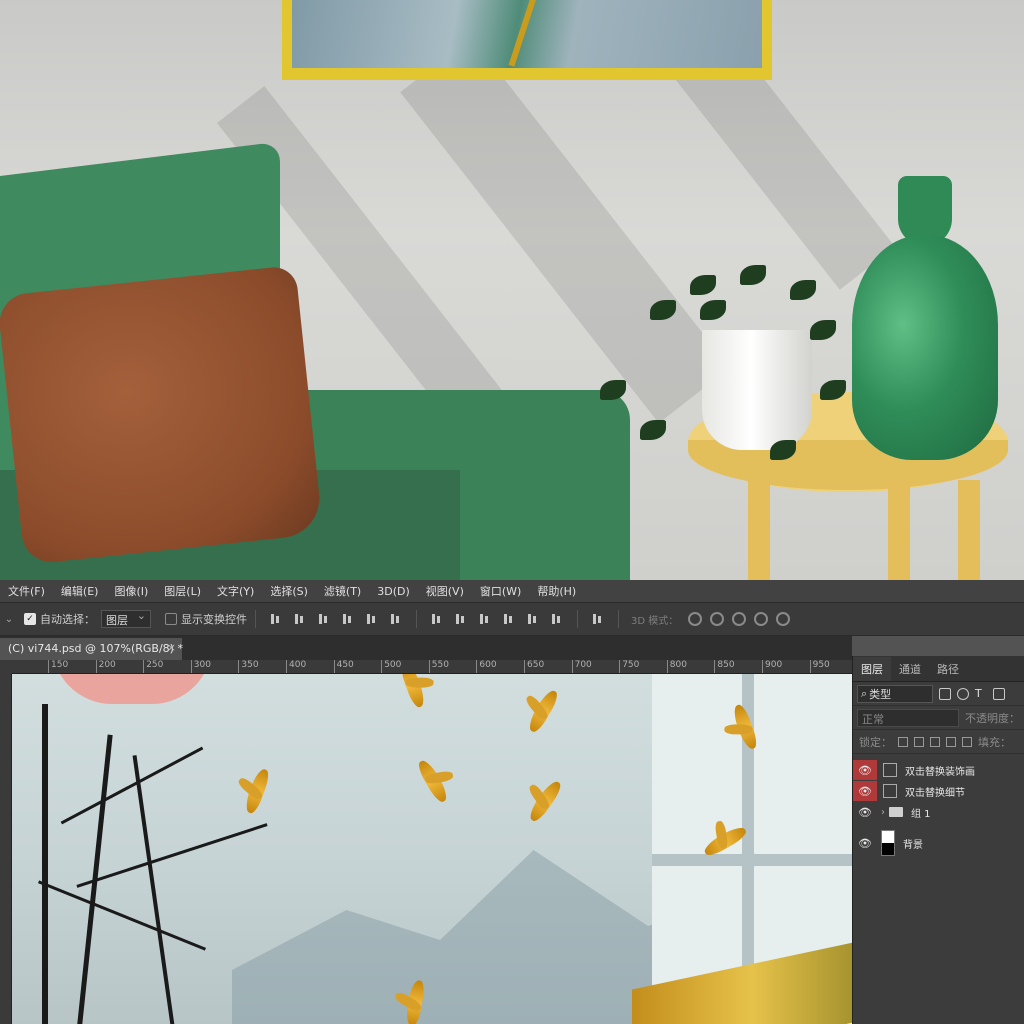  Describe the element at coordinates (883, 812) in the screenshot. I see `chevron-right-icon: ›` at that location.